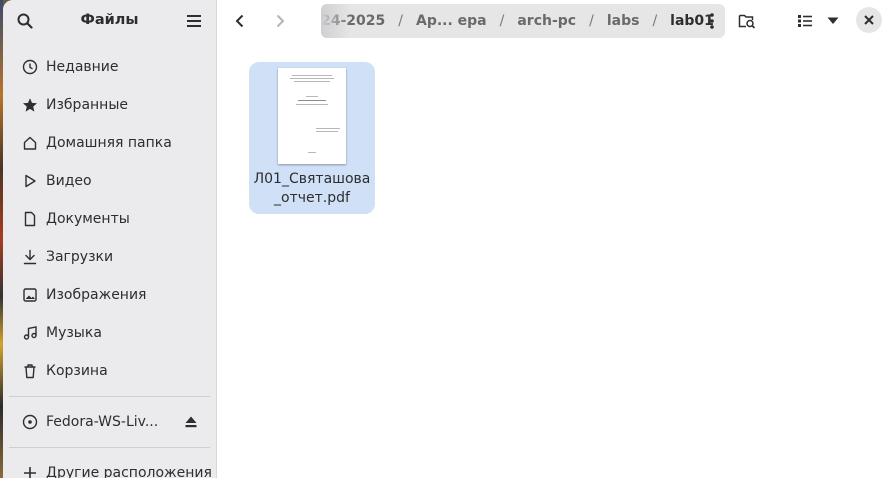 The width and height of the screenshot is (893, 478). Describe the element at coordinates (30, 105) in the screenshot. I see `star-icon` at that location.